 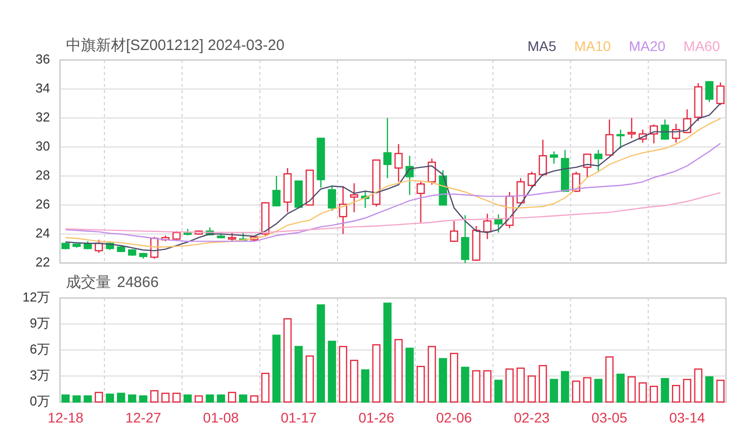 What do you see at coordinates (43, 204) in the screenshot?
I see `axis-label: 26` at bounding box center [43, 204].